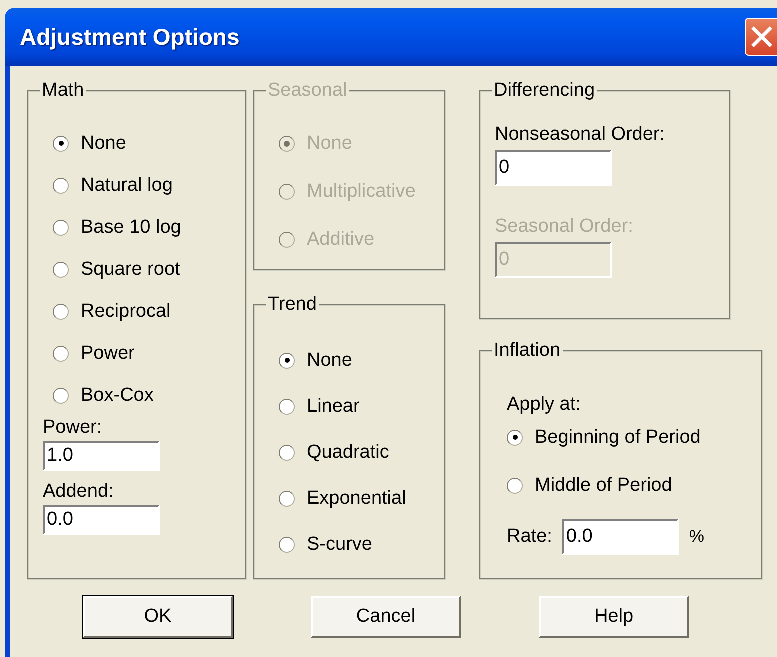 The height and width of the screenshot is (657, 777). Describe the element at coordinates (627, 485) in the screenshot. I see `radio-button: Middle of Period` at that location.